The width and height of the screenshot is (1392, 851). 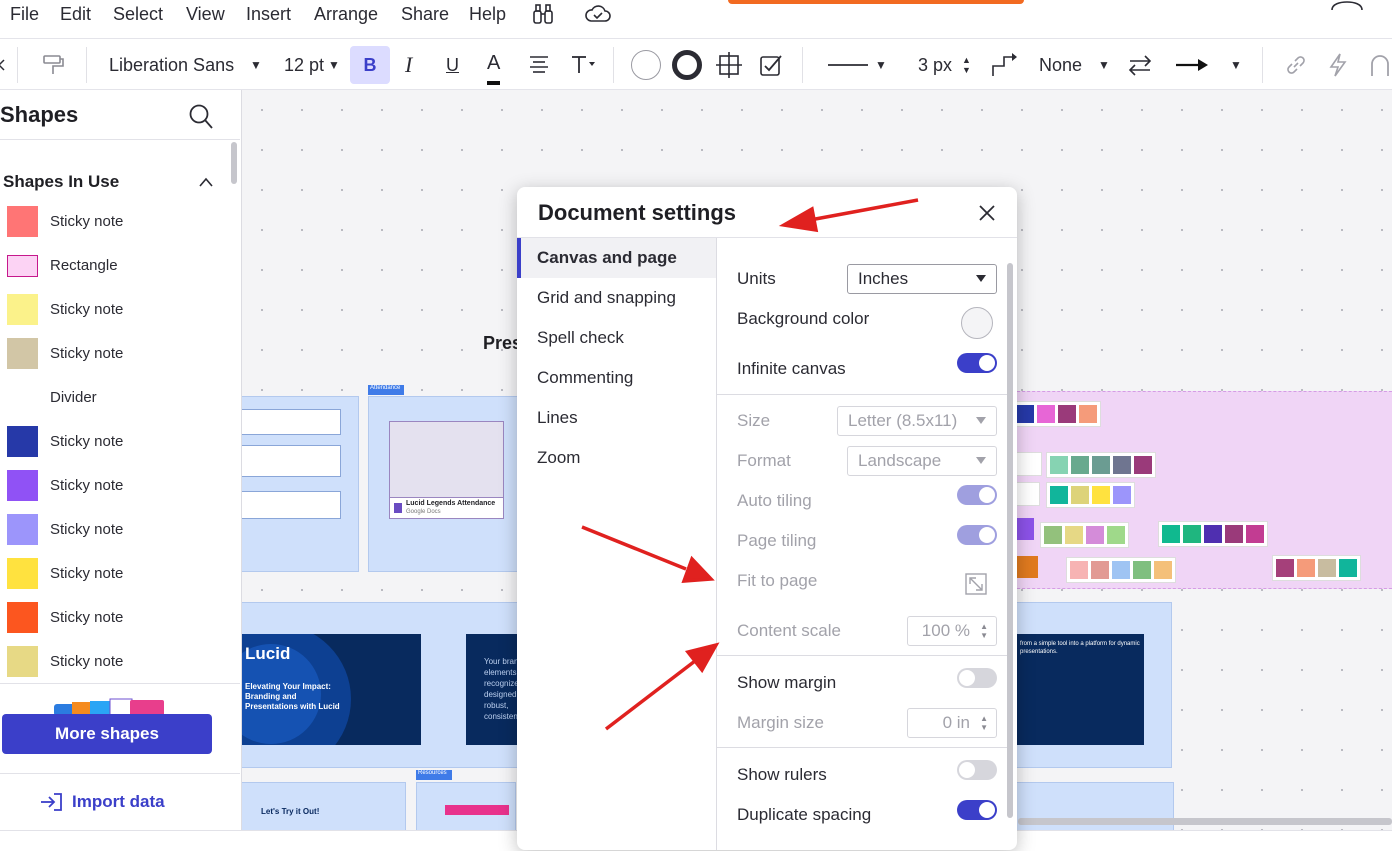 What do you see at coordinates (1380, 65) in the screenshot?
I see `magnet-icon` at bounding box center [1380, 65].